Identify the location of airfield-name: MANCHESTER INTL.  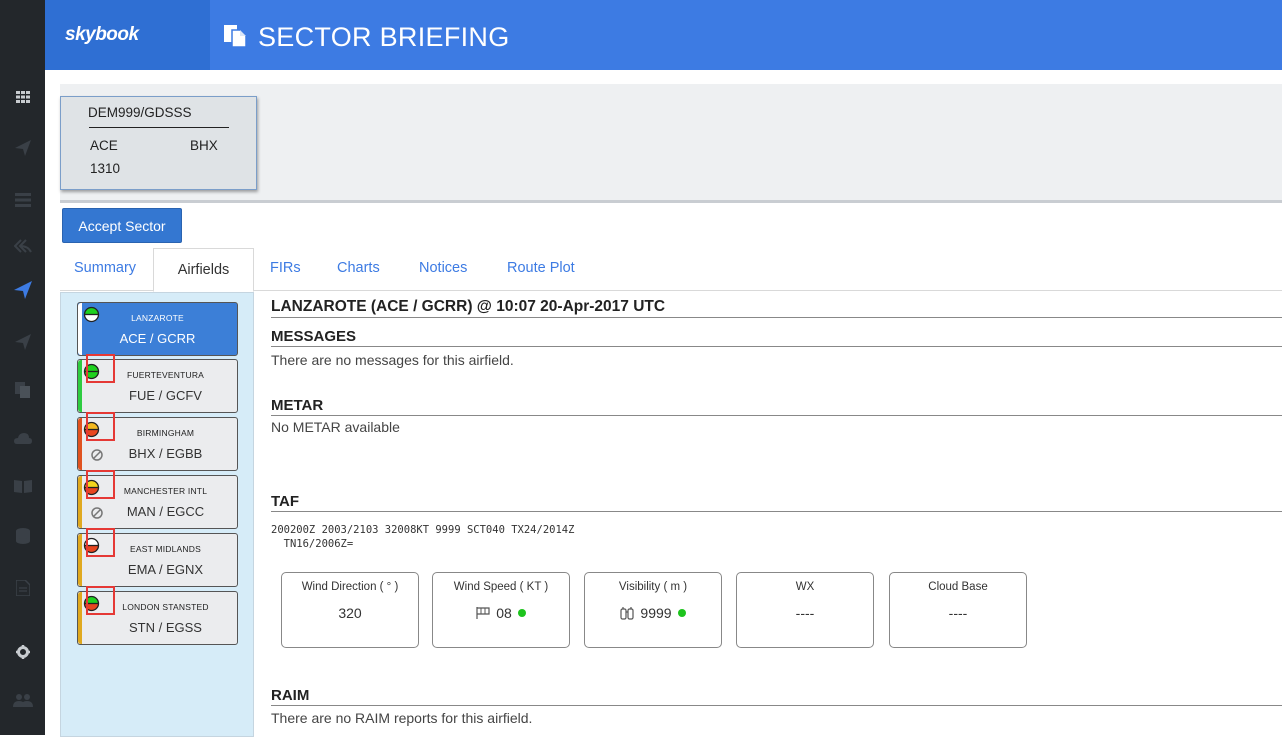
(165, 491).